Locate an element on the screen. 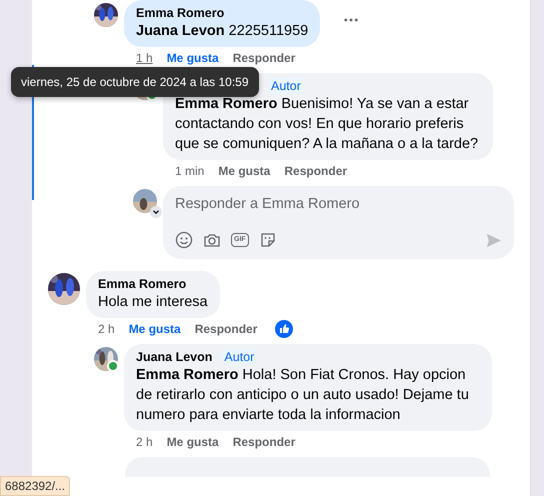 Image resolution: width=544 pixels, height=496 pixels. comment-text: Emma Romero Buenisimo! Ya se van a estar contactando con vos! En que horario preferis que se comuniquen? A la mañana o a la tarde? is located at coordinates (327, 124).